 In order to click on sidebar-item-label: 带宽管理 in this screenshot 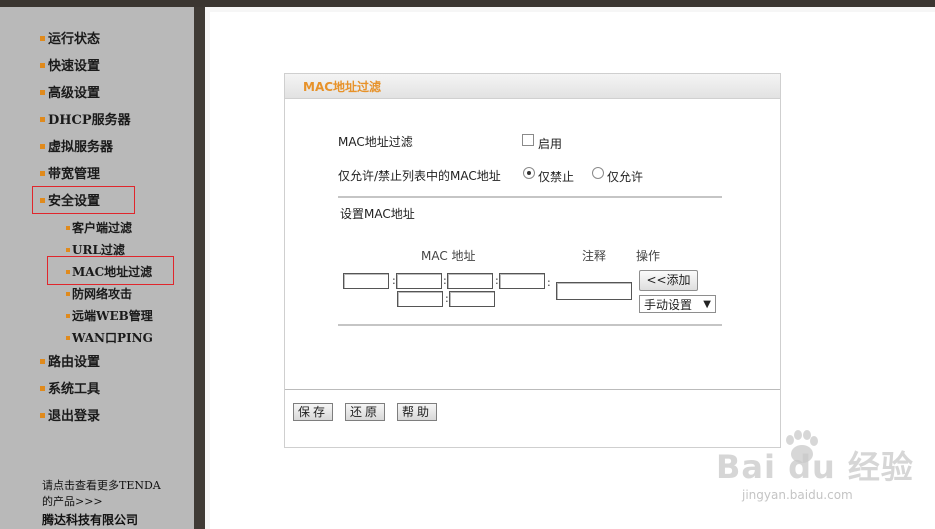, I will do `click(74, 174)`.